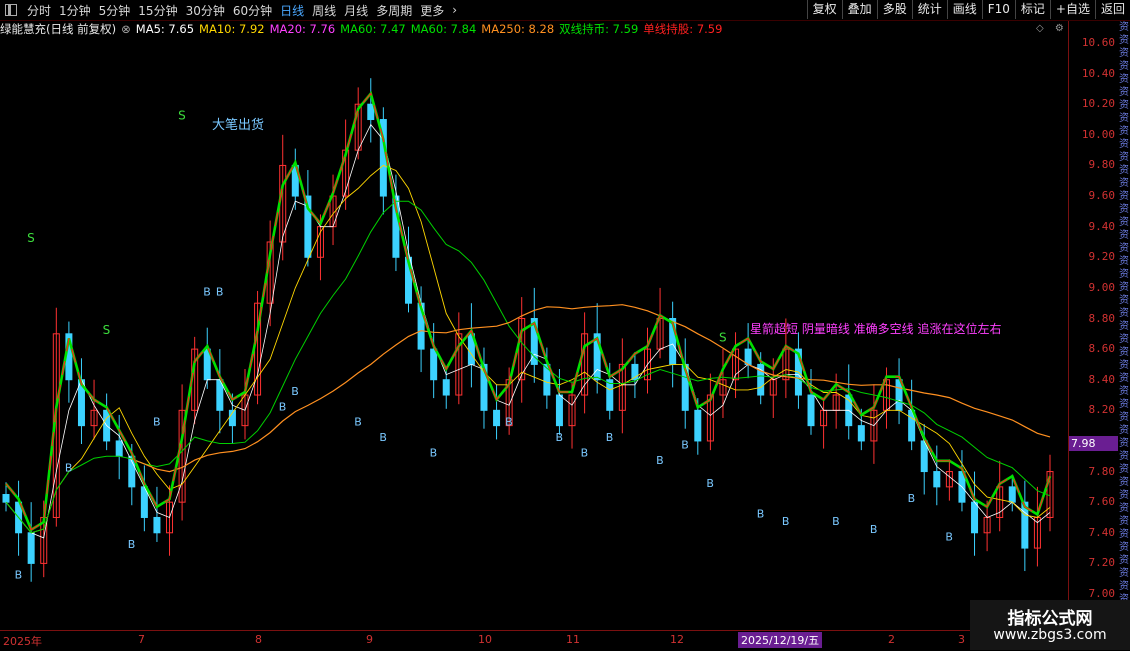  I want to click on y-tick-label: 7.40, so click(1102, 532).